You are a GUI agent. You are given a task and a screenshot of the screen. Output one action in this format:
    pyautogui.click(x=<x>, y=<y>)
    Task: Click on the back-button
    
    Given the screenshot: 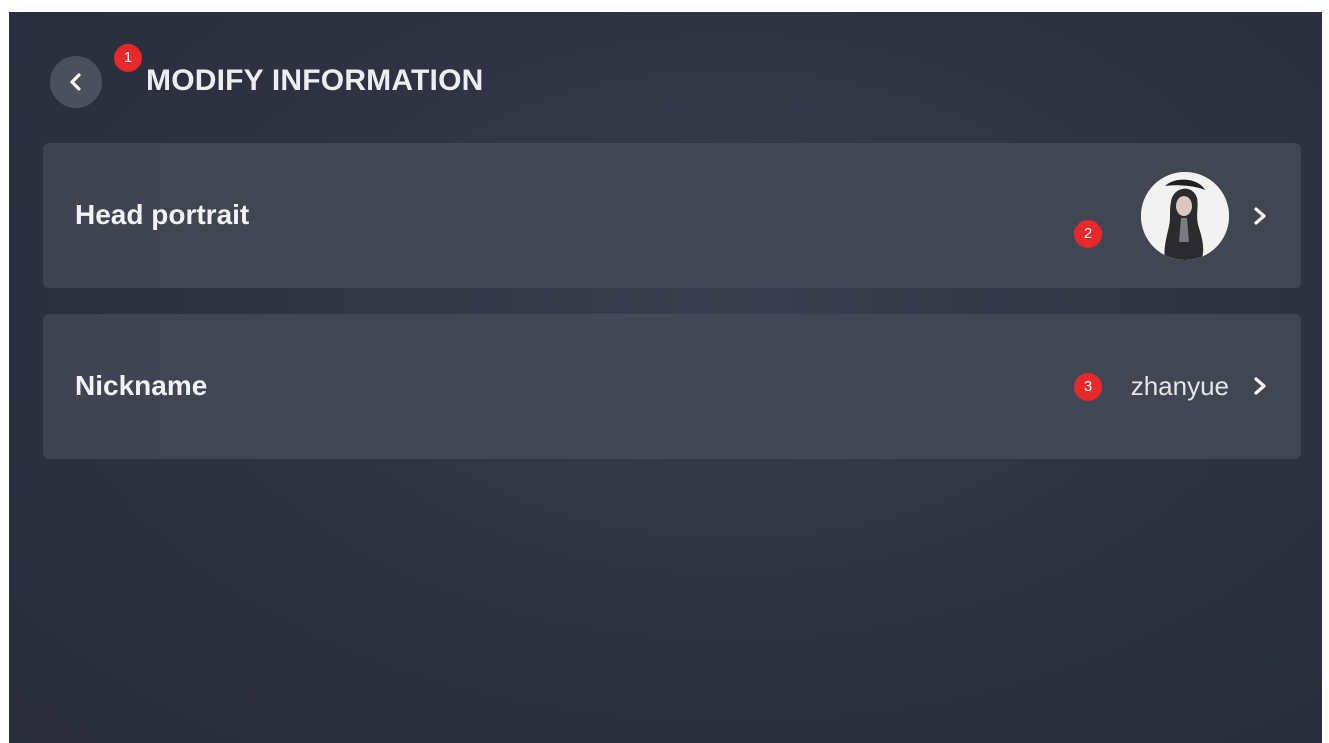 What is the action you would take?
    pyautogui.click(x=76, y=82)
    